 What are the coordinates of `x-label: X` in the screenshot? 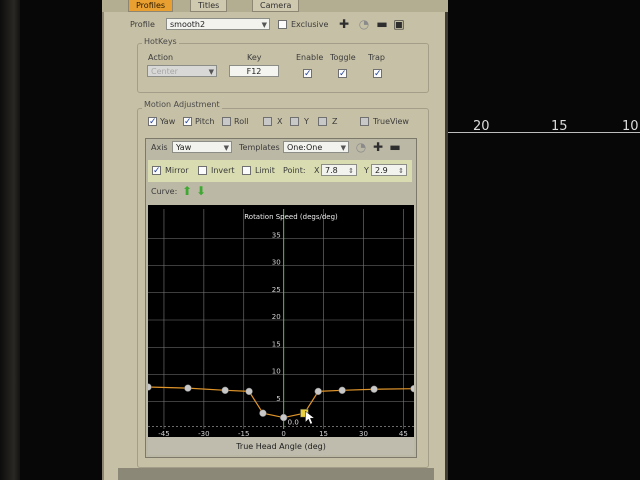 It's located at (280, 121).